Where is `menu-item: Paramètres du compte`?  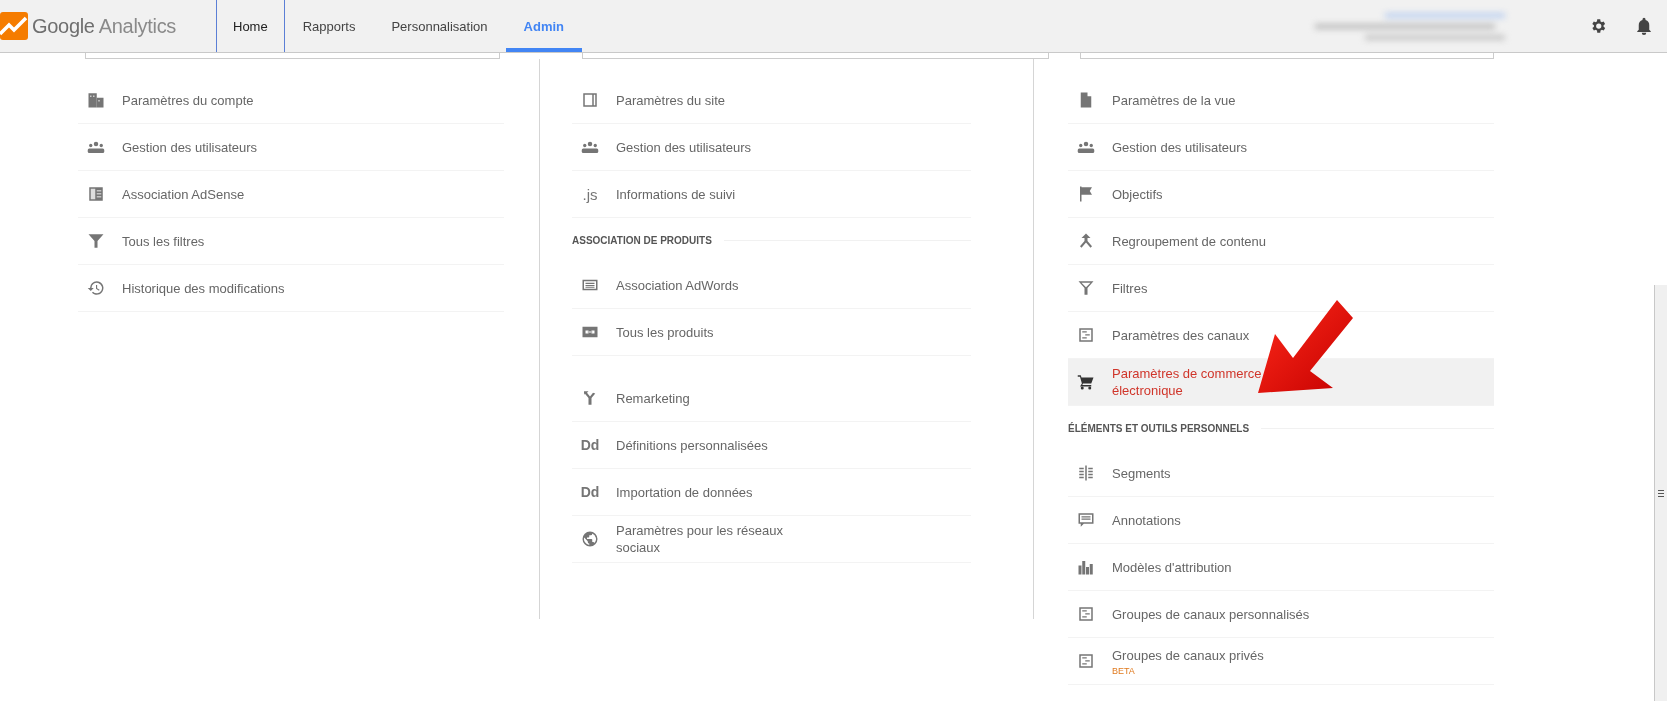 menu-item: Paramètres du compte is located at coordinates (291, 100).